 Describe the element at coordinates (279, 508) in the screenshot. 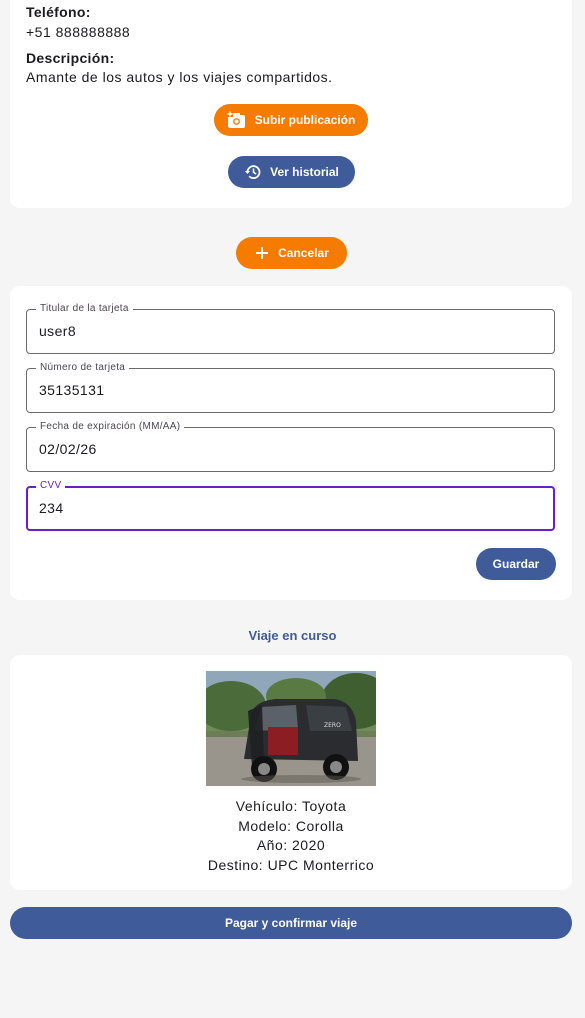

I see `cvv-input` at that location.